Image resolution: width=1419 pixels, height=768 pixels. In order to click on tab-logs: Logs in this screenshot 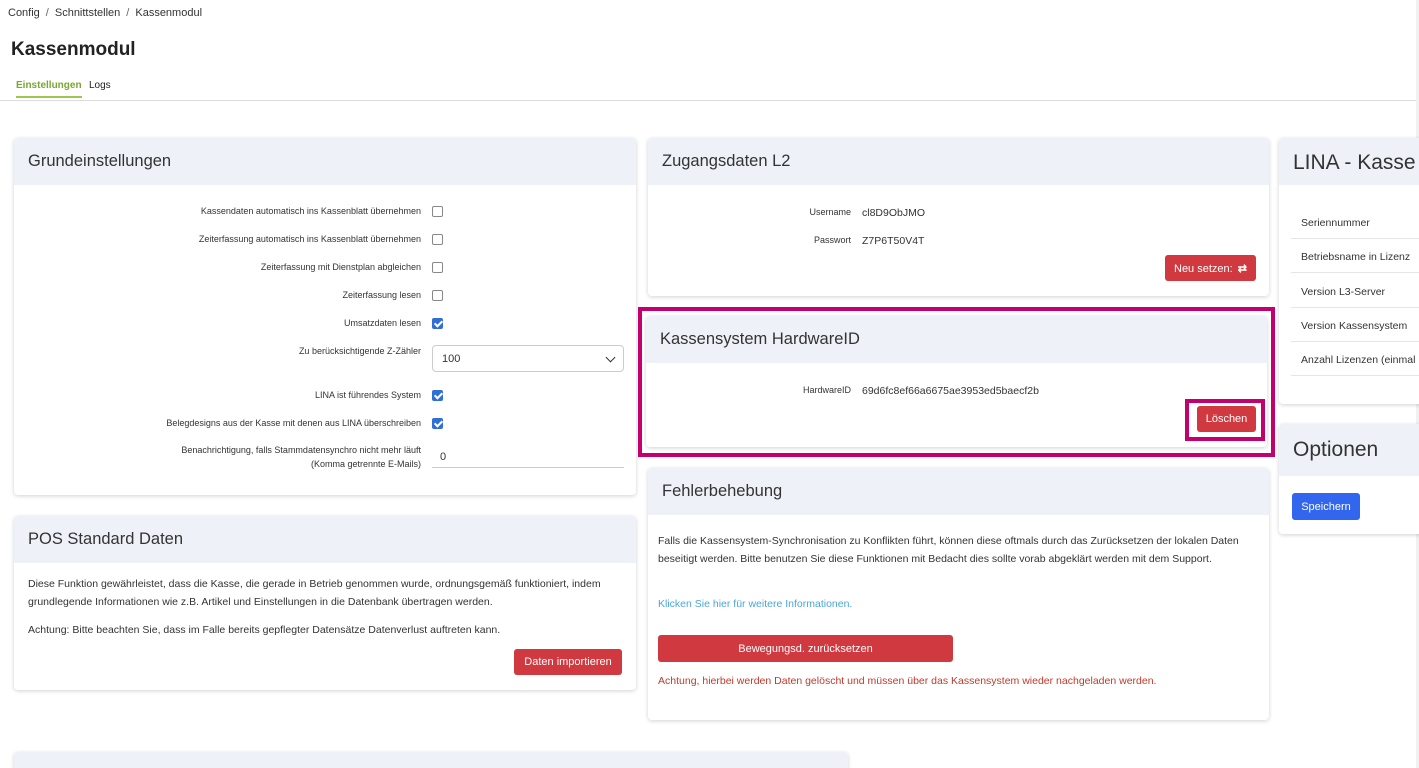, I will do `click(100, 85)`.